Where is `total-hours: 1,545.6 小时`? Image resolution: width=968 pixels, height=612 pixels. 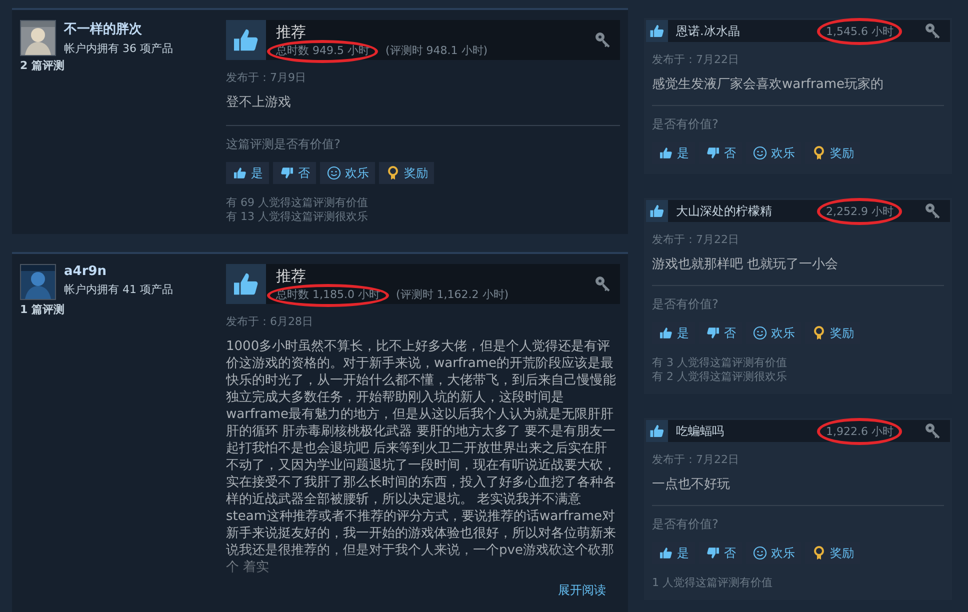 total-hours: 1,545.6 小时 is located at coordinates (860, 31).